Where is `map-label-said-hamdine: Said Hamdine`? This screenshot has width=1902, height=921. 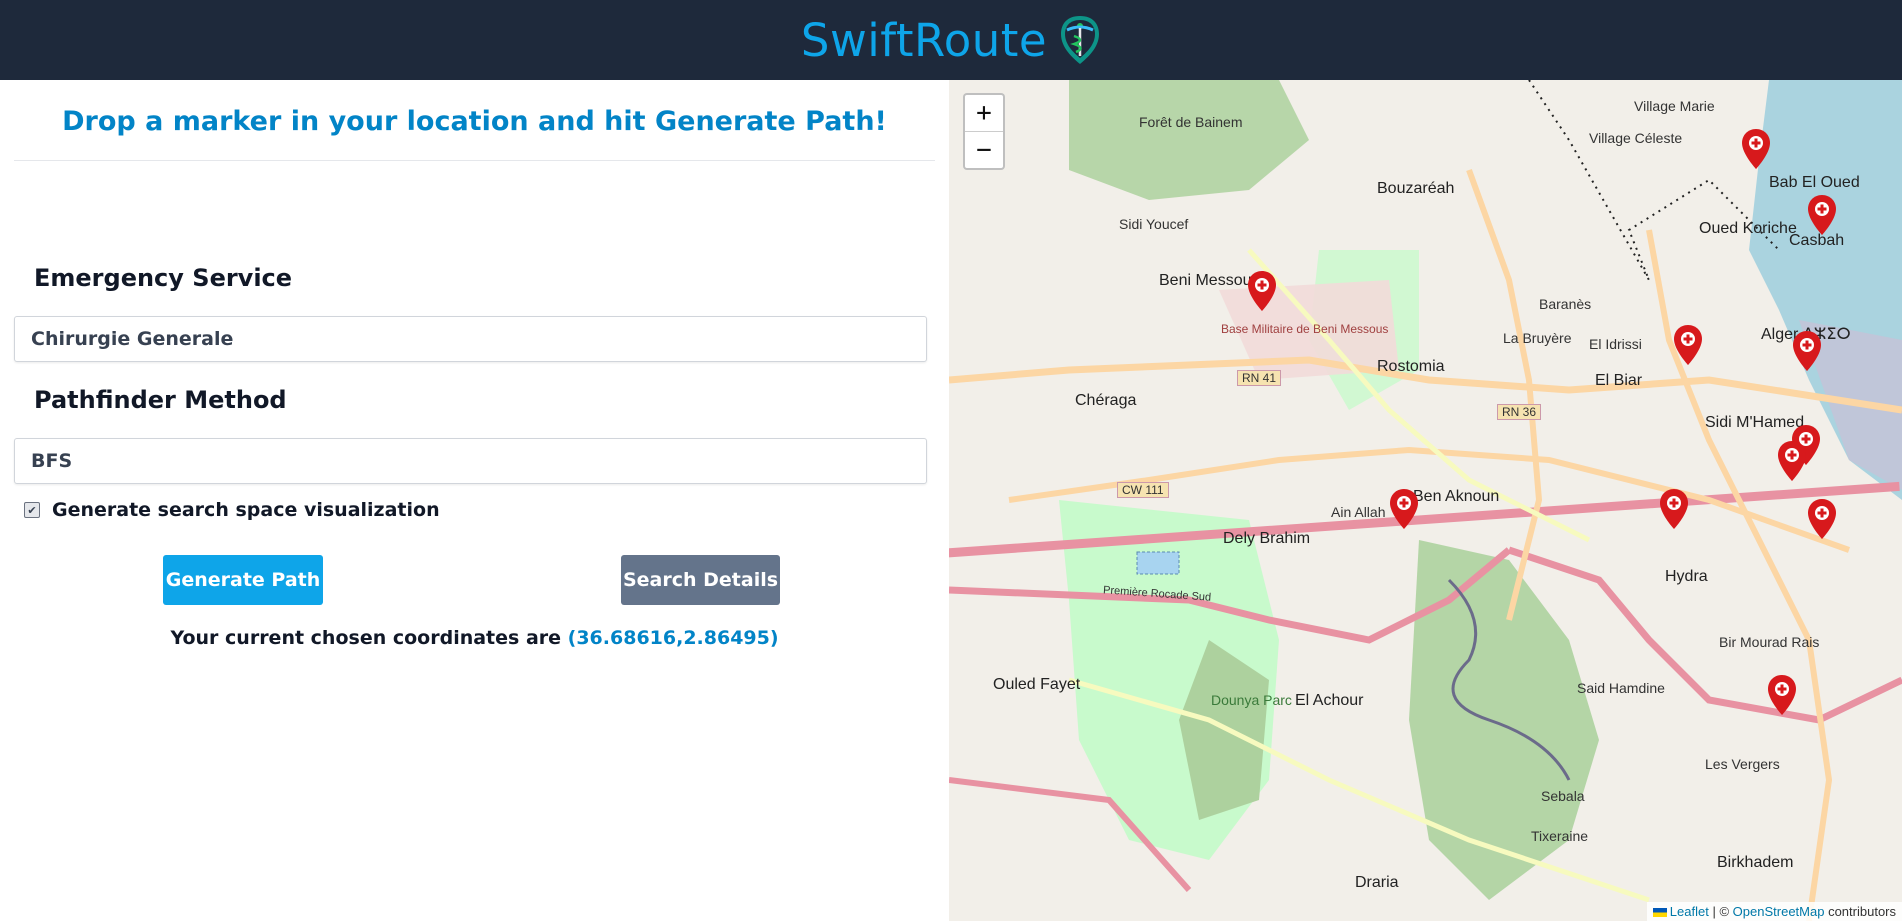
map-label-said-hamdine: Said Hamdine is located at coordinates (1621, 688).